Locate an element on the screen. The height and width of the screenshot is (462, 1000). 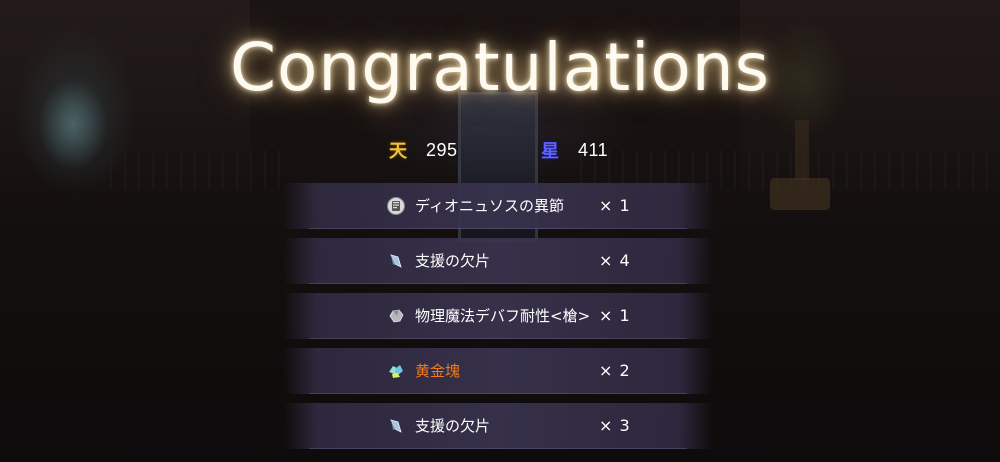
reward-item-quantity: × 4 is located at coordinates (615, 260).